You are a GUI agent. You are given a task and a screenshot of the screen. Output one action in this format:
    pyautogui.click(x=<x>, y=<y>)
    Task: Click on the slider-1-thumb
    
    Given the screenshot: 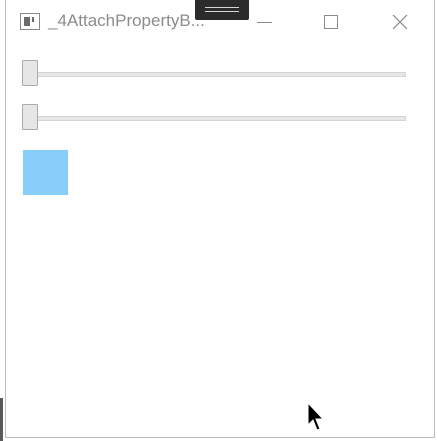 What is the action you would take?
    pyautogui.click(x=30, y=73)
    